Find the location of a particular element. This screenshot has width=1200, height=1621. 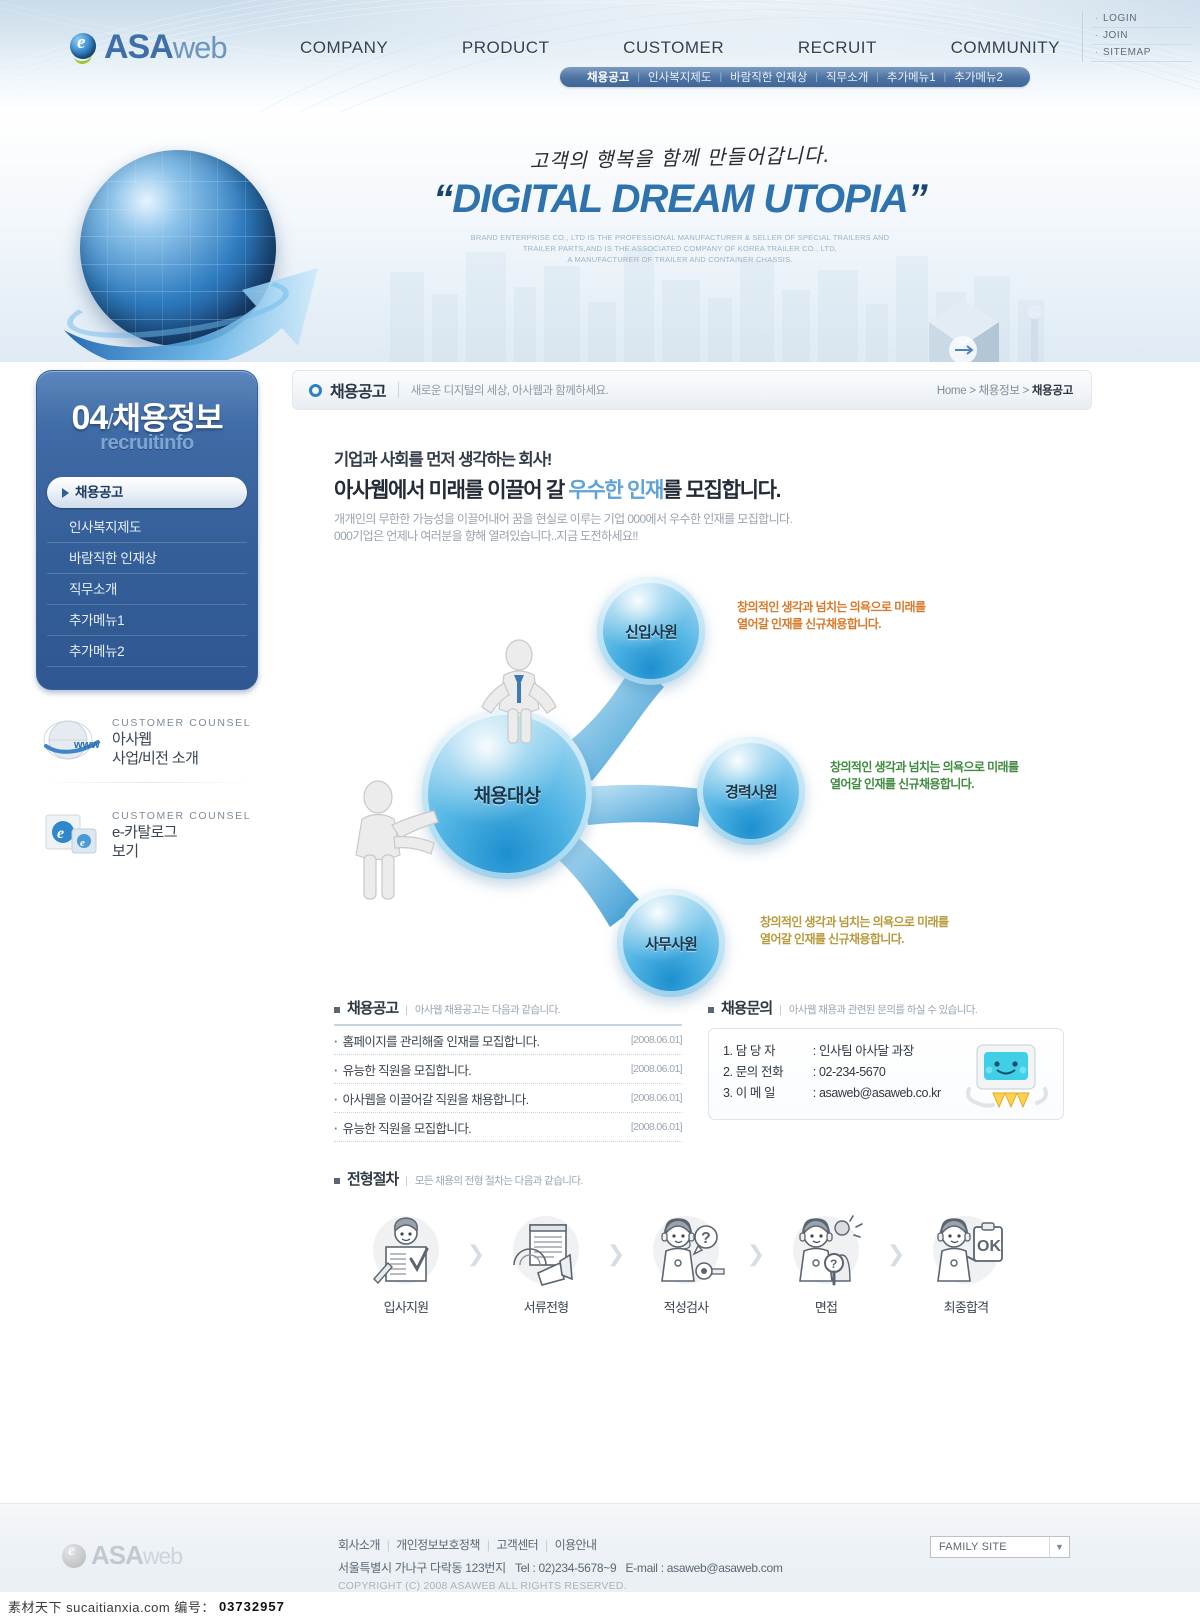

sidebar-banner-business: www CUSTOMER COUNSEL 아사웹 사업/비전 소개 is located at coordinates (147, 742).